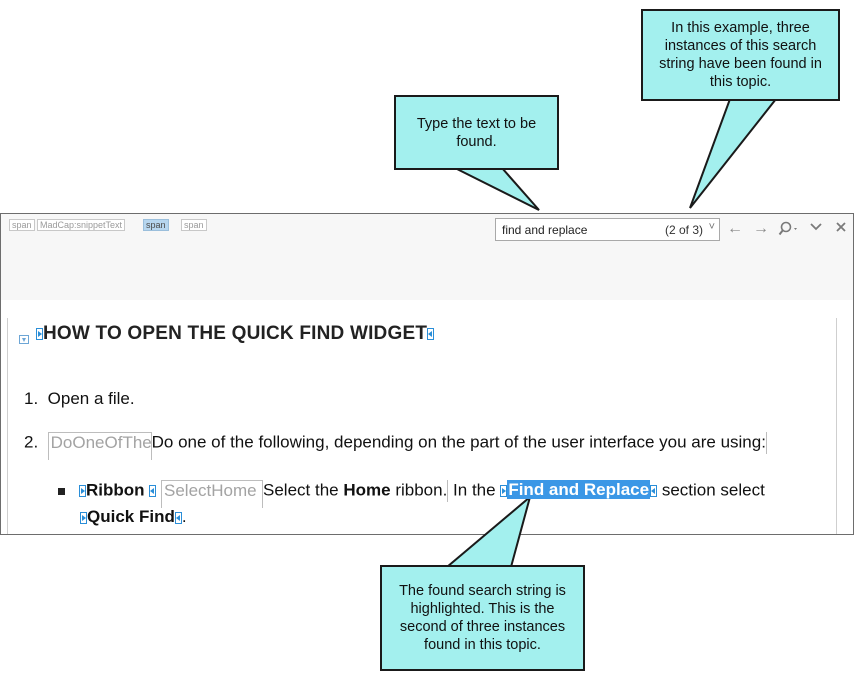 The height and width of the screenshot is (681, 854). I want to click on ribbon-text: ribbon., so click(421, 490).